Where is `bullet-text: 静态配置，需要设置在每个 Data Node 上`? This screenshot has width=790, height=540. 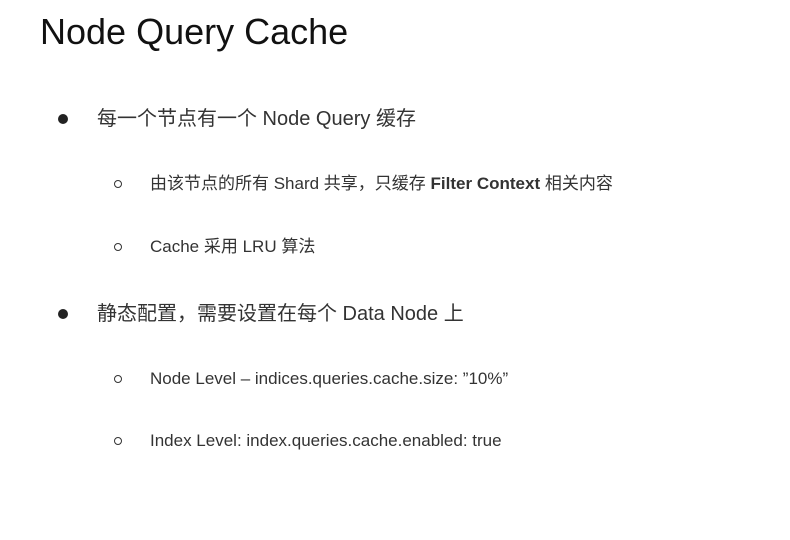 bullet-text: 静态配置，需要设置在每个 Data Node 上 is located at coordinates (280, 314).